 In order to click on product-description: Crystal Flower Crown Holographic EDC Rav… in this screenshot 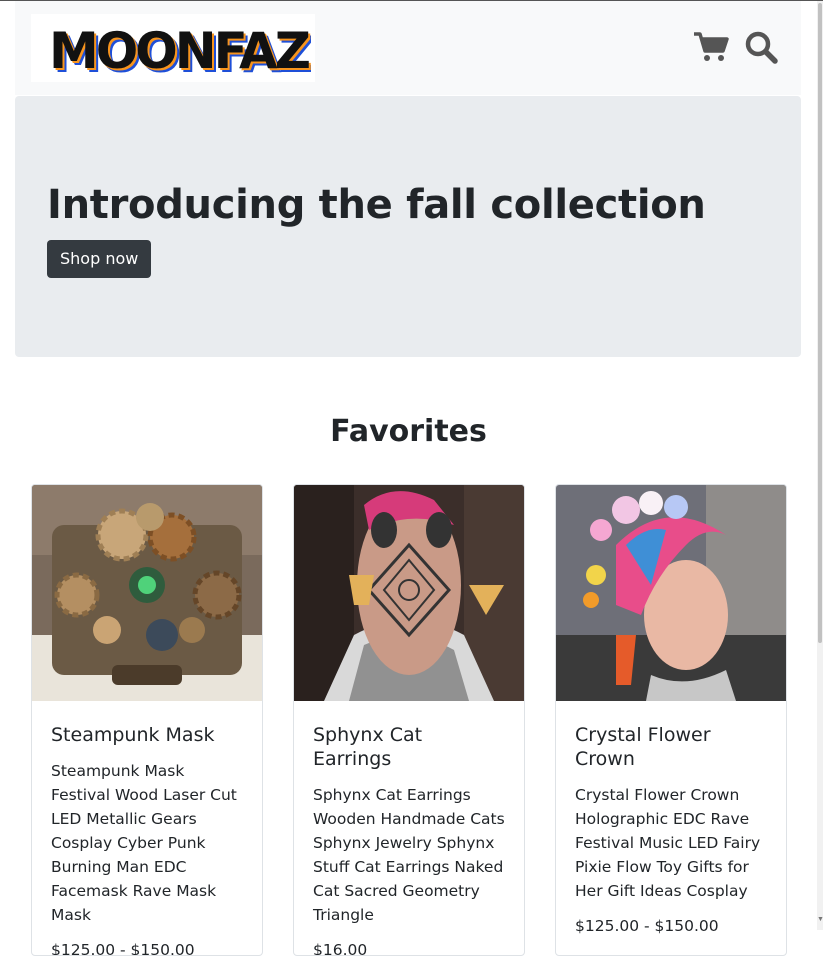, I will do `click(668, 843)`.